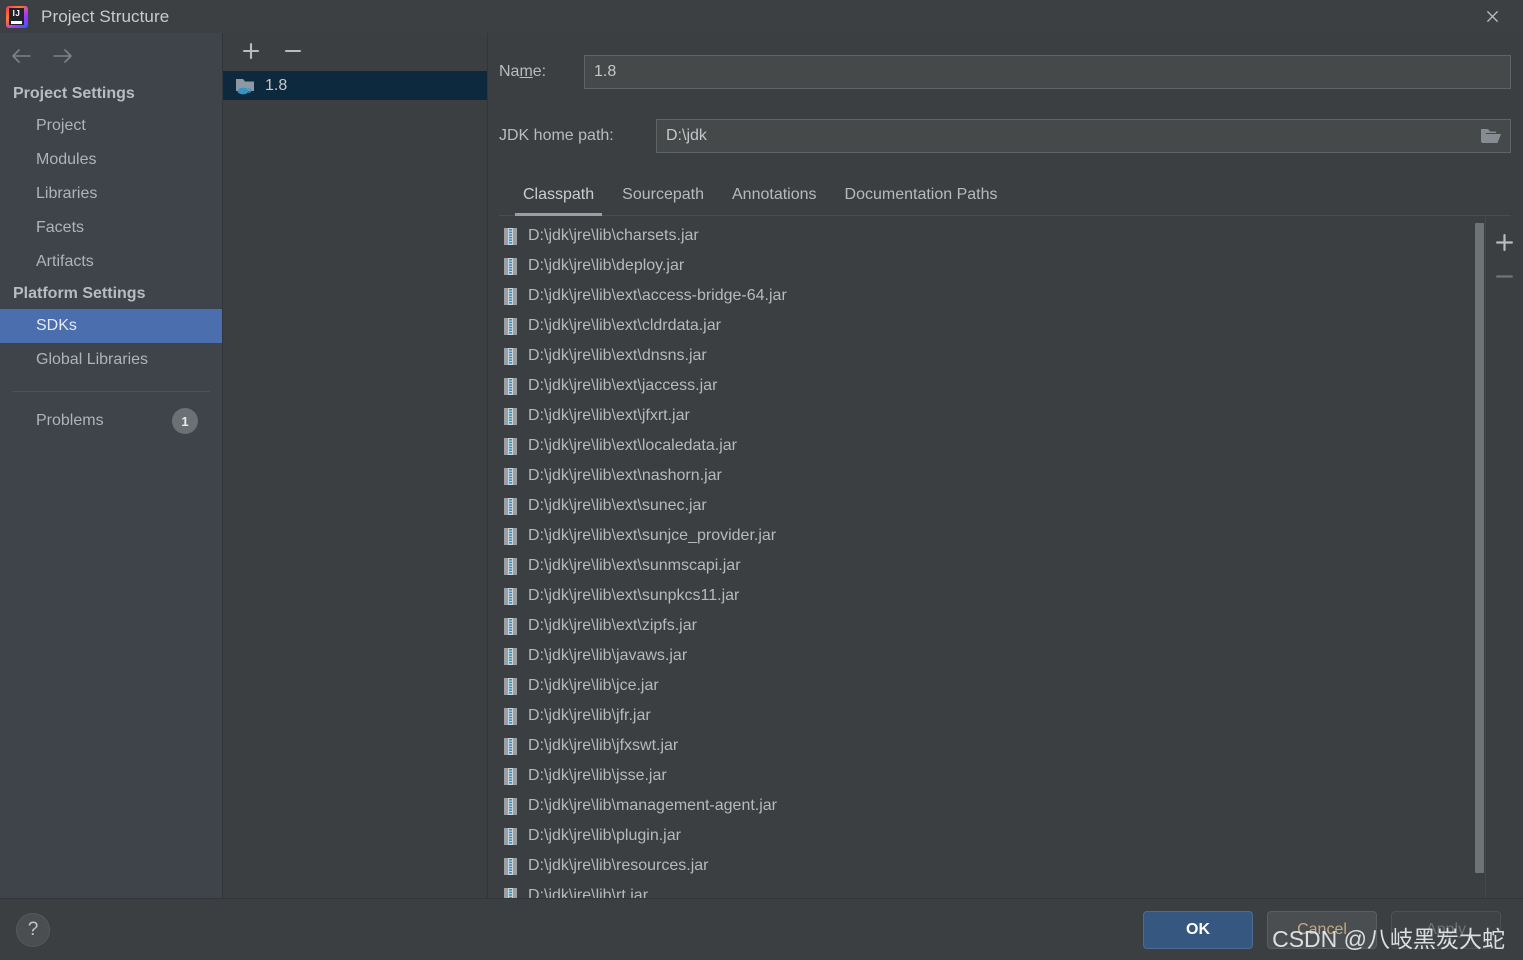  Describe the element at coordinates (986, 836) in the screenshot. I see `classpath-row: D:\jdk\jre\lib\plugin.jar` at that location.